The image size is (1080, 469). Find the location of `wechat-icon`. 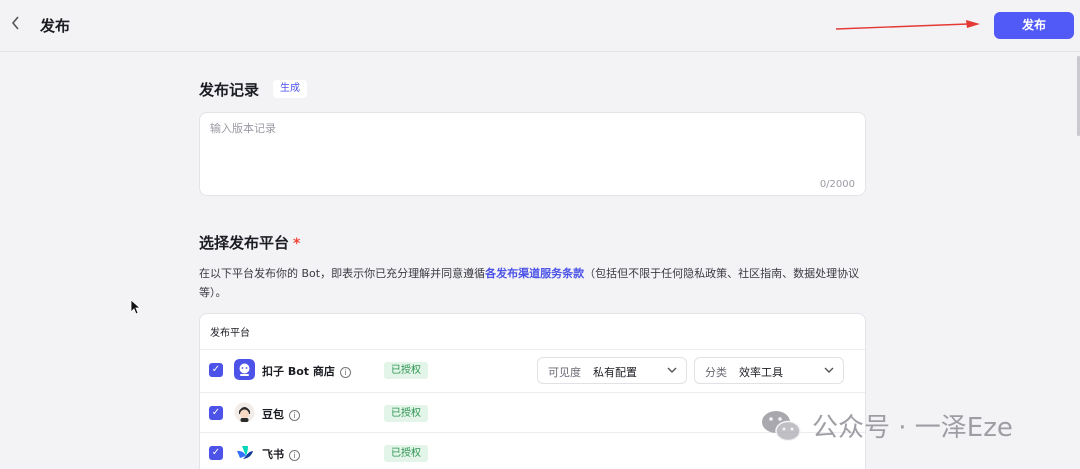

wechat-icon is located at coordinates (781, 425).